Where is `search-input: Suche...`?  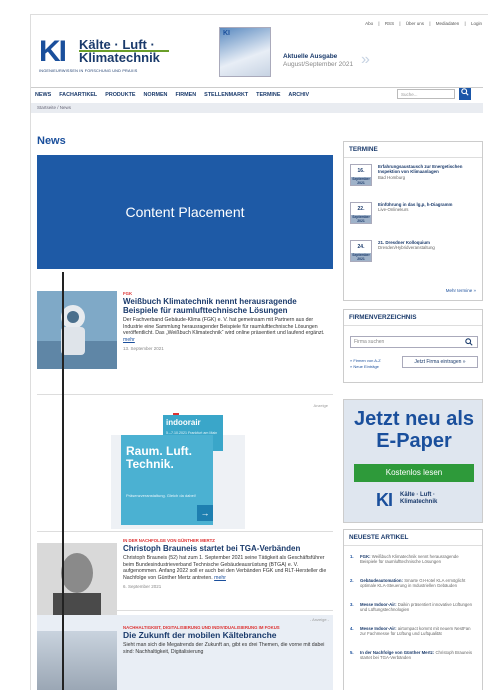
search-input: Suche... is located at coordinates (426, 94).